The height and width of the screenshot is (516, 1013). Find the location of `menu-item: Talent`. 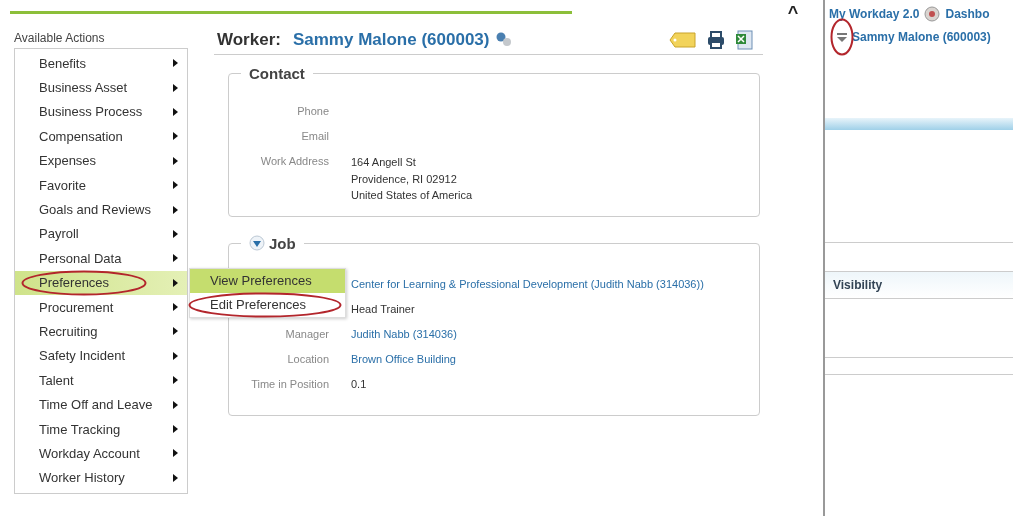

menu-item: Talent is located at coordinates (101, 380).